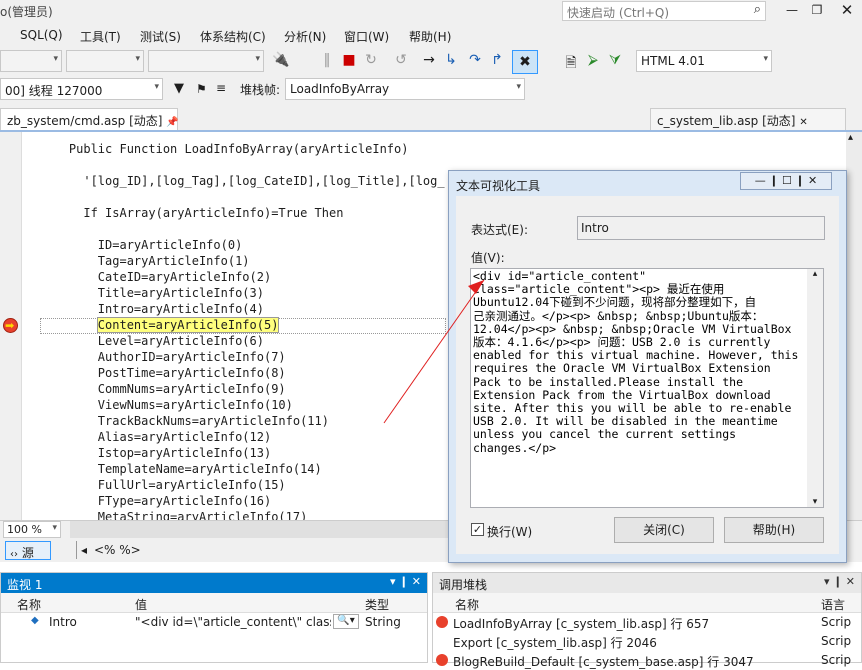 Image resolution: width=862 pixels, height=670 pixels. What do you see at coordinates (83, 550) in the screenshot?
I see `nav-prev-icon: ◂` at bounding box center [83, 550].